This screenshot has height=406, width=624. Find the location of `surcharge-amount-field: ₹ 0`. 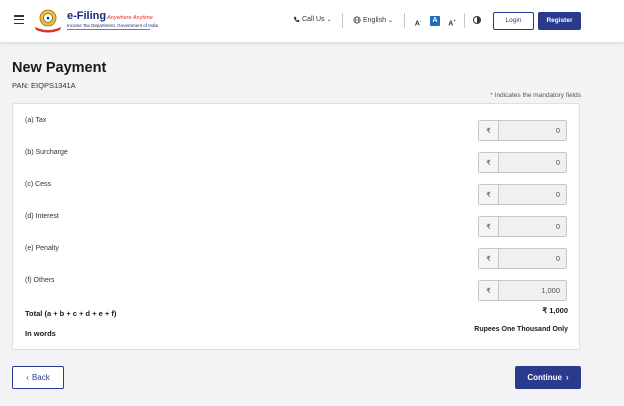

surcharge-amount-field: ₹ 0 is located at coordinates (522, 162).